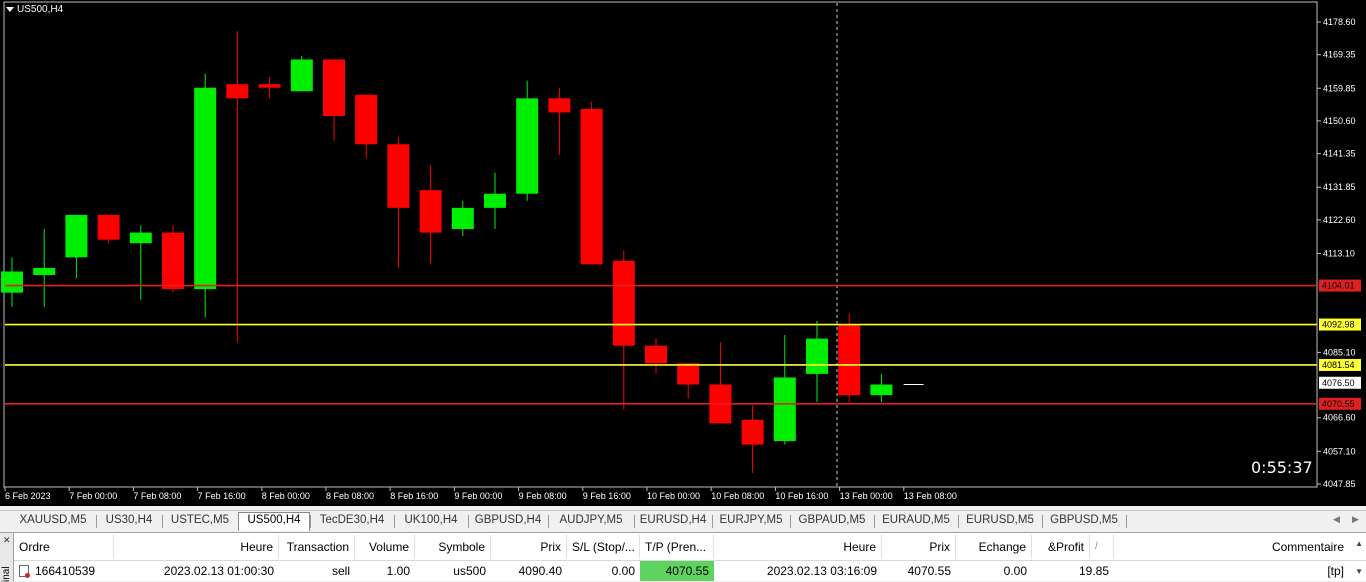  Describe the element at coordinates (529, 547) in the screenshot. I see `col-header-prix: Prix` at that location.